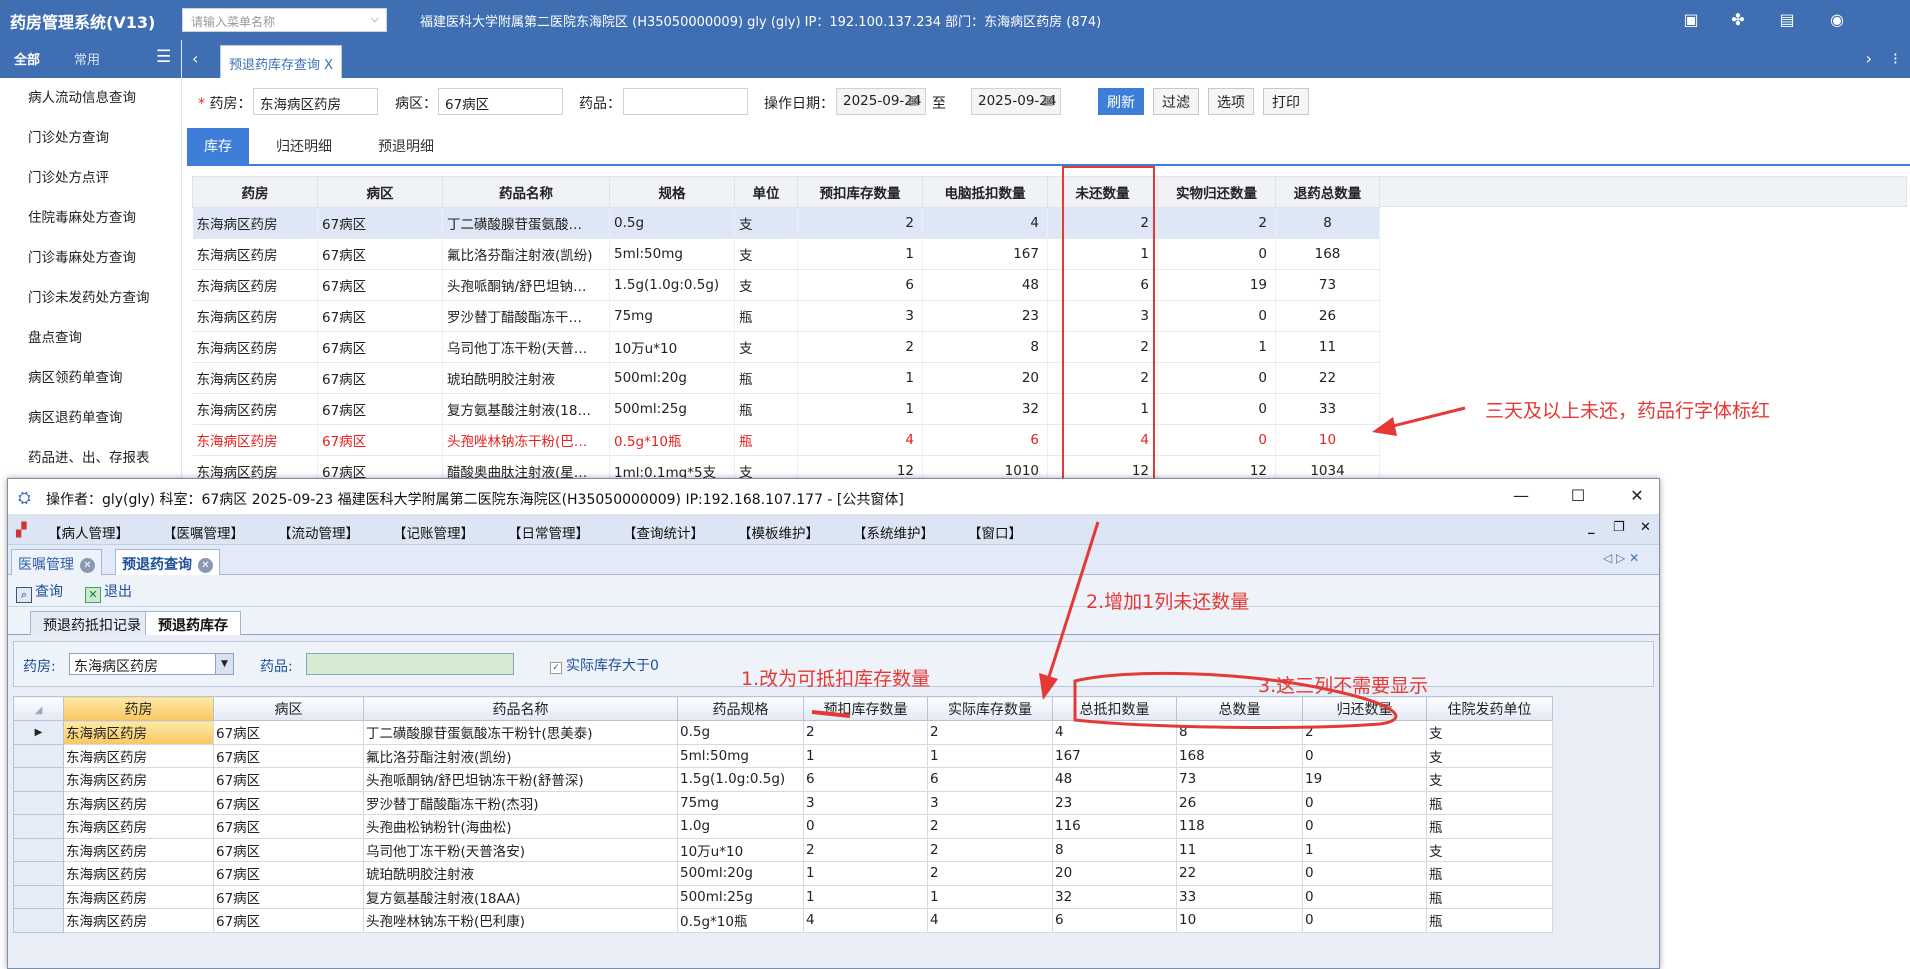  I want to click on table-row: 东海病区药房 67病区 丁二磺酸腺苷蛋氨酸… 0.5g 支 2 4 2 2 8, so click(786, 223).